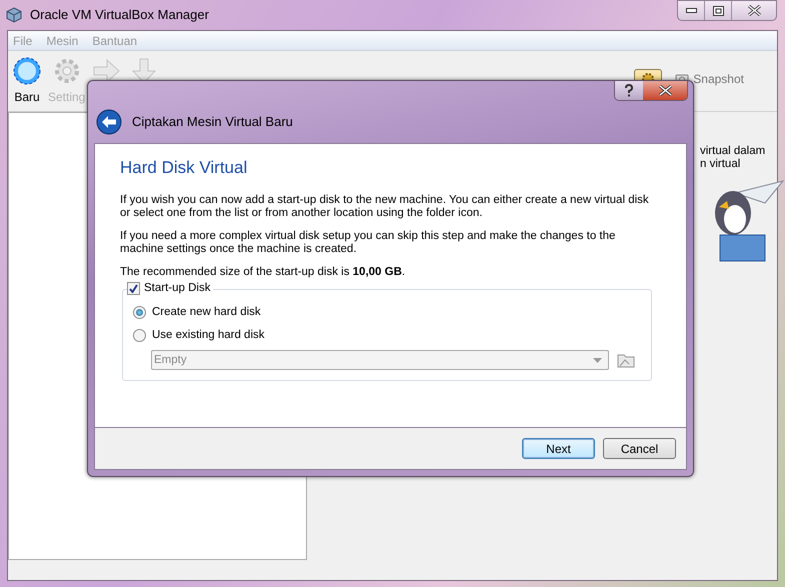 Image resolution: width=785 pixels, height=587 pixels. What do you see at coordinates (384, 335) in the screenshot?
I see `radio-option: Use existing hard disk` at bounding box center [384, 335].